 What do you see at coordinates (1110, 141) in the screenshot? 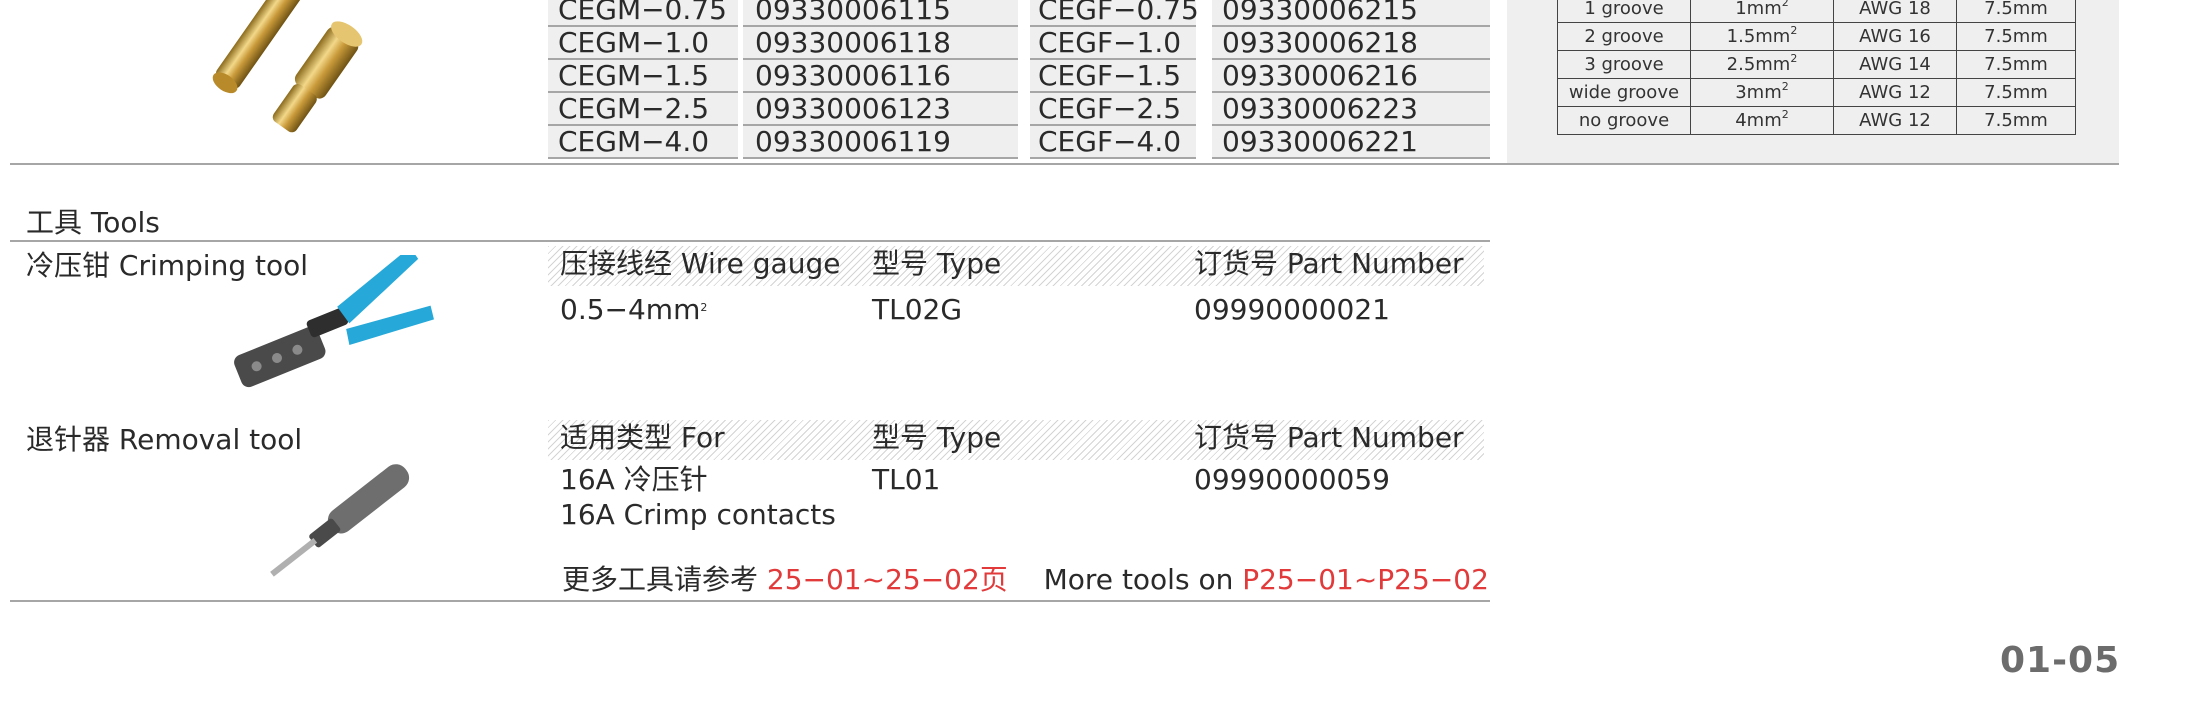
I see `contact-female-type: CEGF−4.0` at bounding box center [1110, 141].